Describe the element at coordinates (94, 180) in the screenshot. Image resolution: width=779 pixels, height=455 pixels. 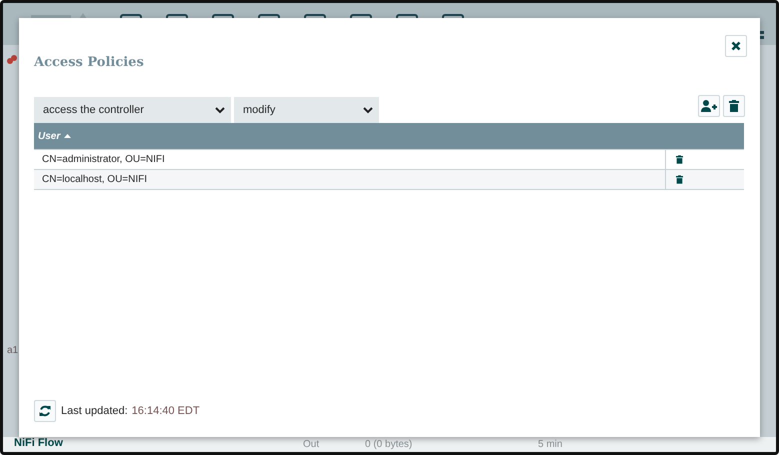
I see `table-cell-text: CN=localhost, OU=NIFI` at that location.